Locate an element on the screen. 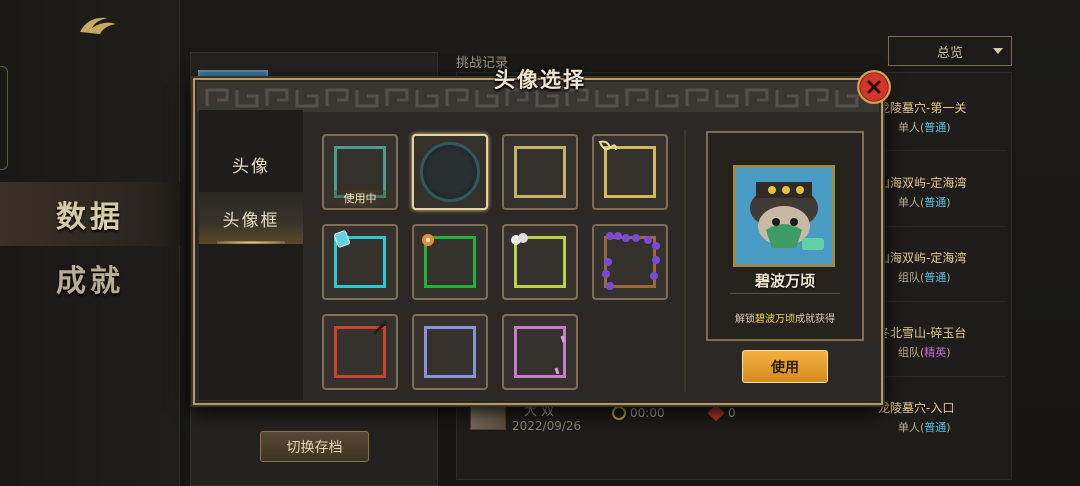 The image size is (1080, 486). frame-option-gold-ribbon is located at coordinates (630, 172).